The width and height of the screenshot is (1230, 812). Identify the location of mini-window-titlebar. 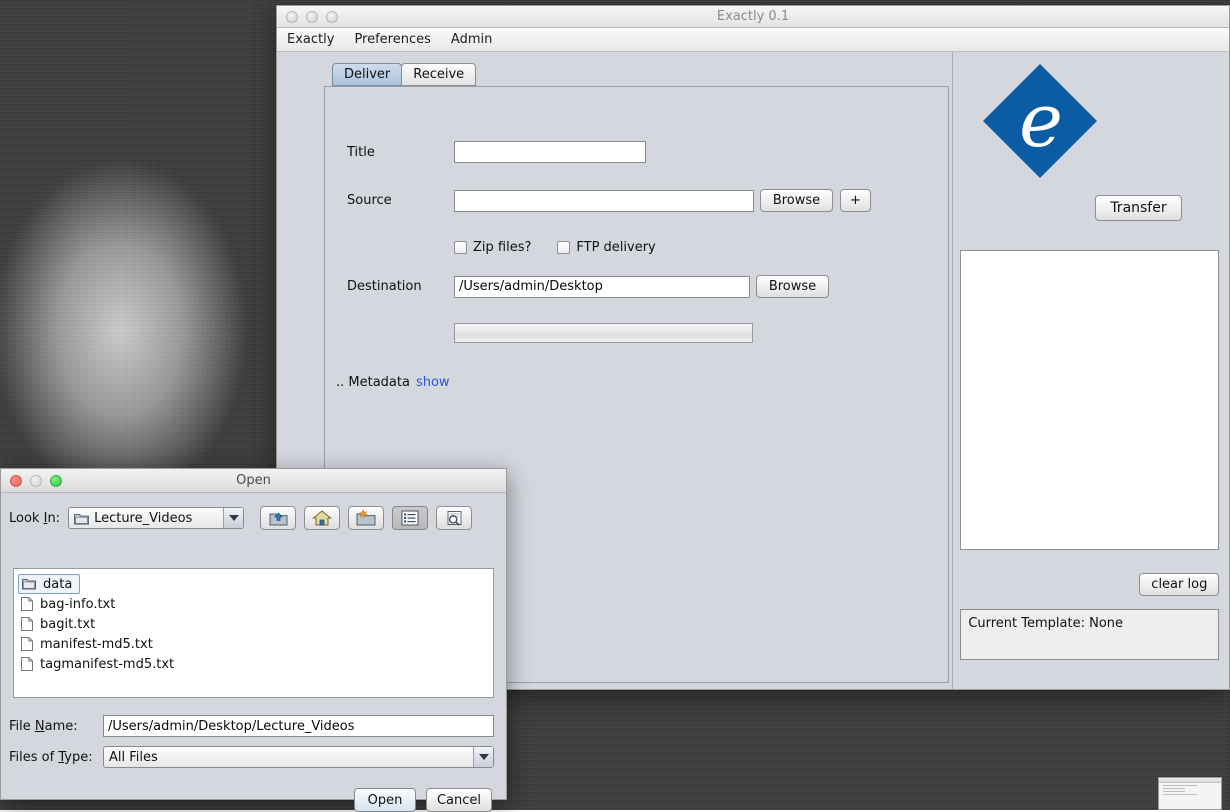
(1190, 780).